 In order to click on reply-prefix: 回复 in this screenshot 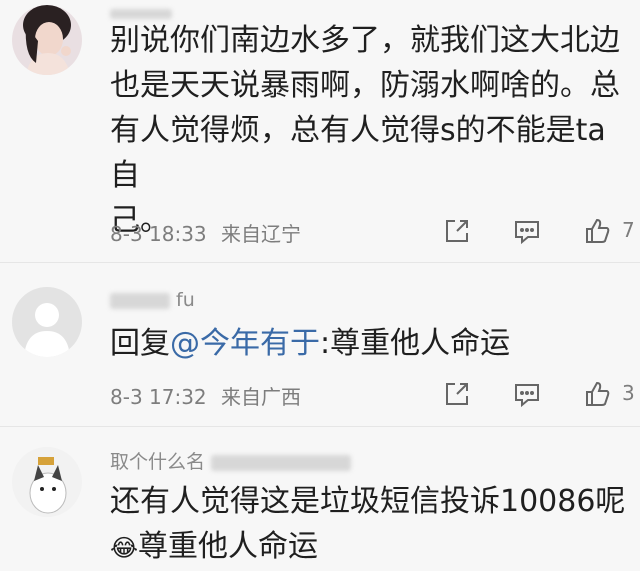, I will do `click(140, 343)`.